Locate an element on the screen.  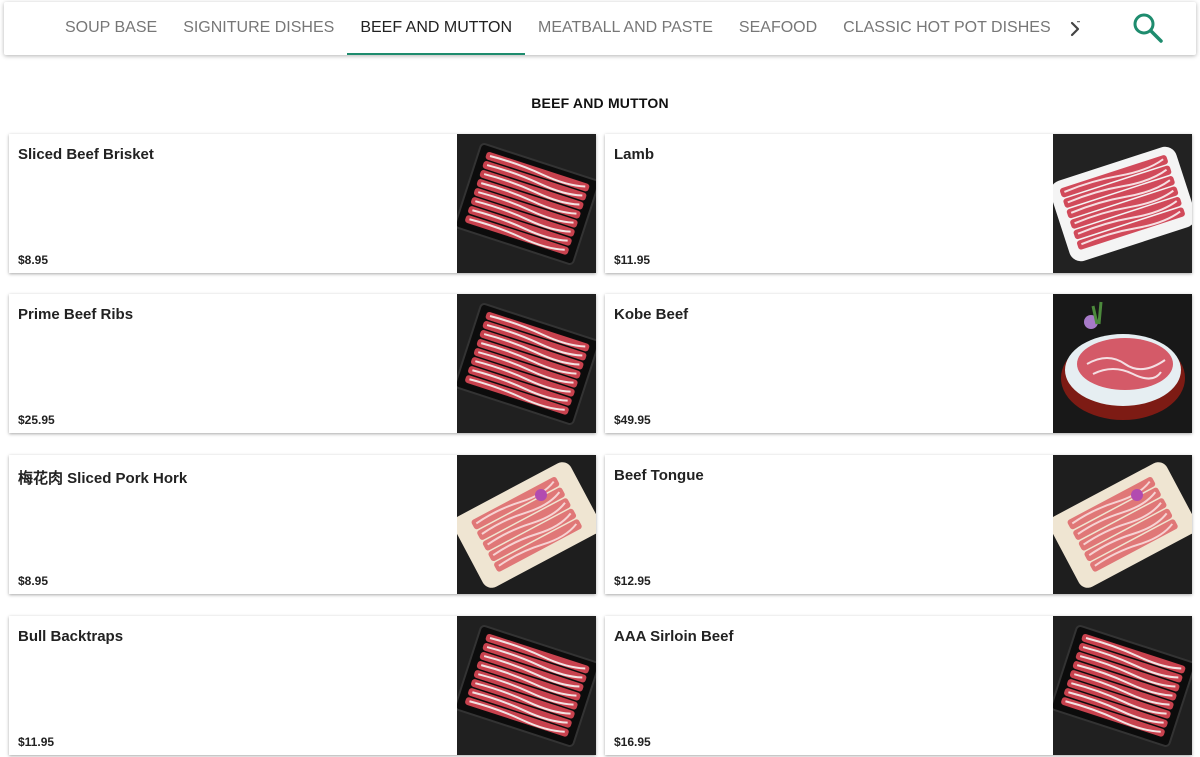
tab-soup-base: SOUP BASE is located at coordinates (111, 28).